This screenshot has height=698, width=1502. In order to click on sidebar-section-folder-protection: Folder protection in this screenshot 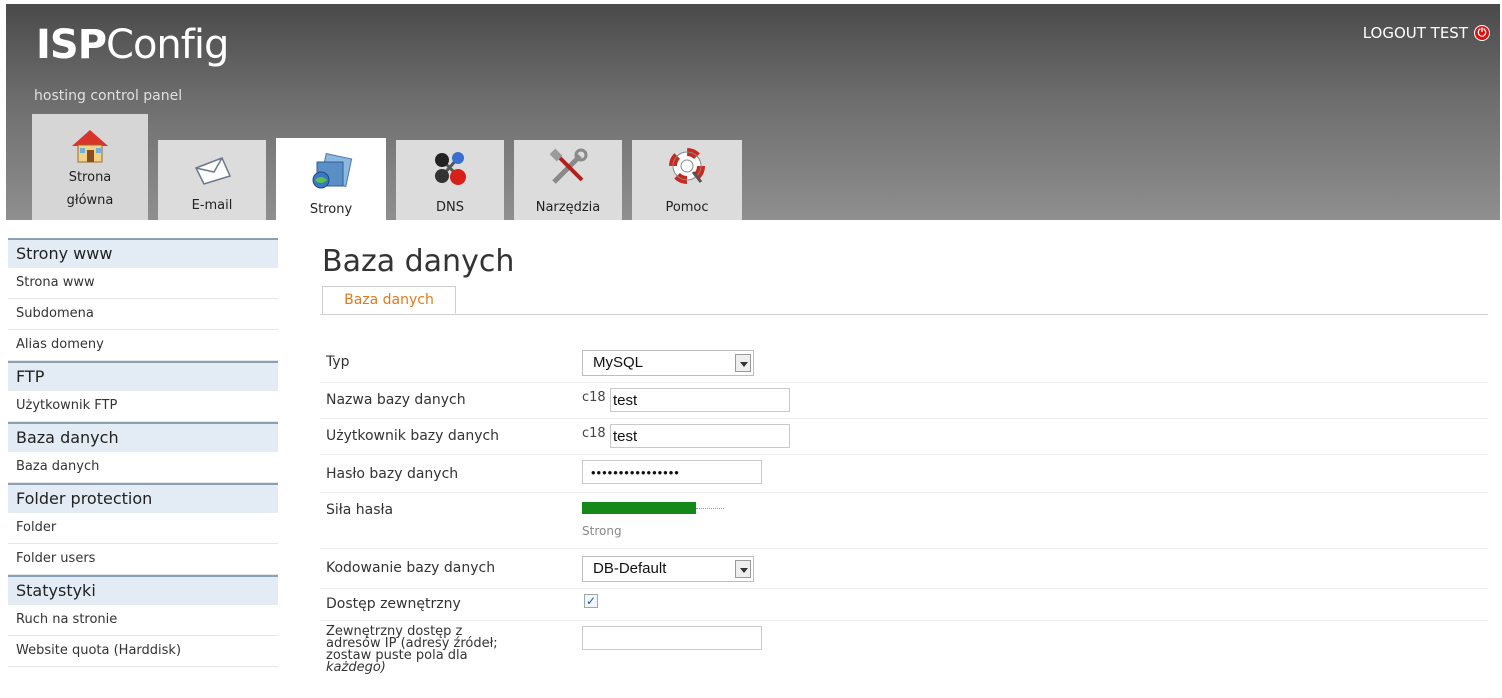, I will do `click(143, 498)`.